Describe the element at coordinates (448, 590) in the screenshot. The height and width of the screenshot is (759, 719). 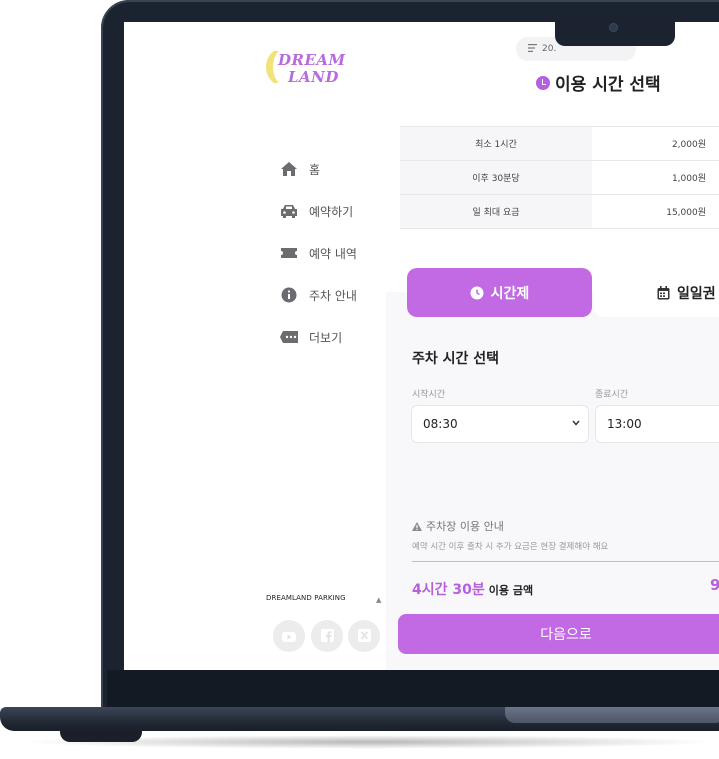
I see `duration-value: 4시간 30분` at that location.